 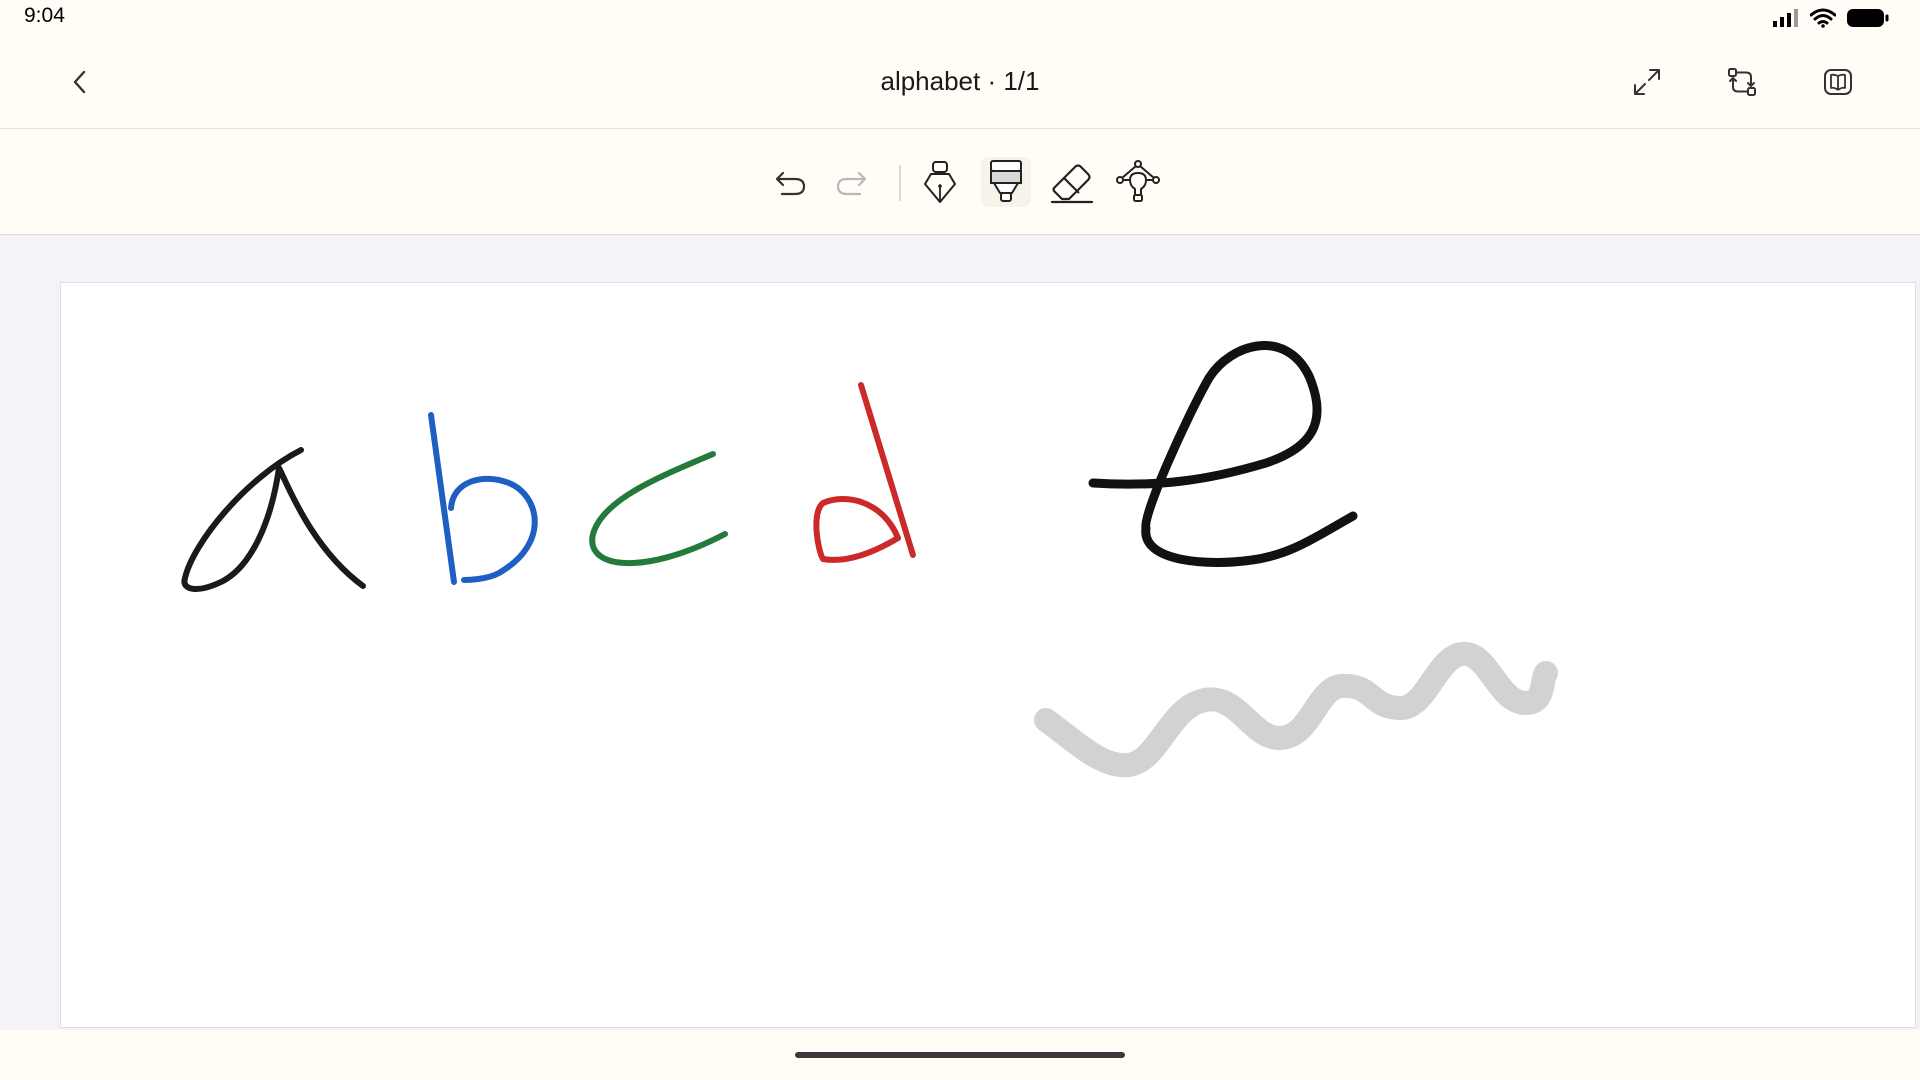 I want to click on highlighter-tool, so click(x=1006, y=182).